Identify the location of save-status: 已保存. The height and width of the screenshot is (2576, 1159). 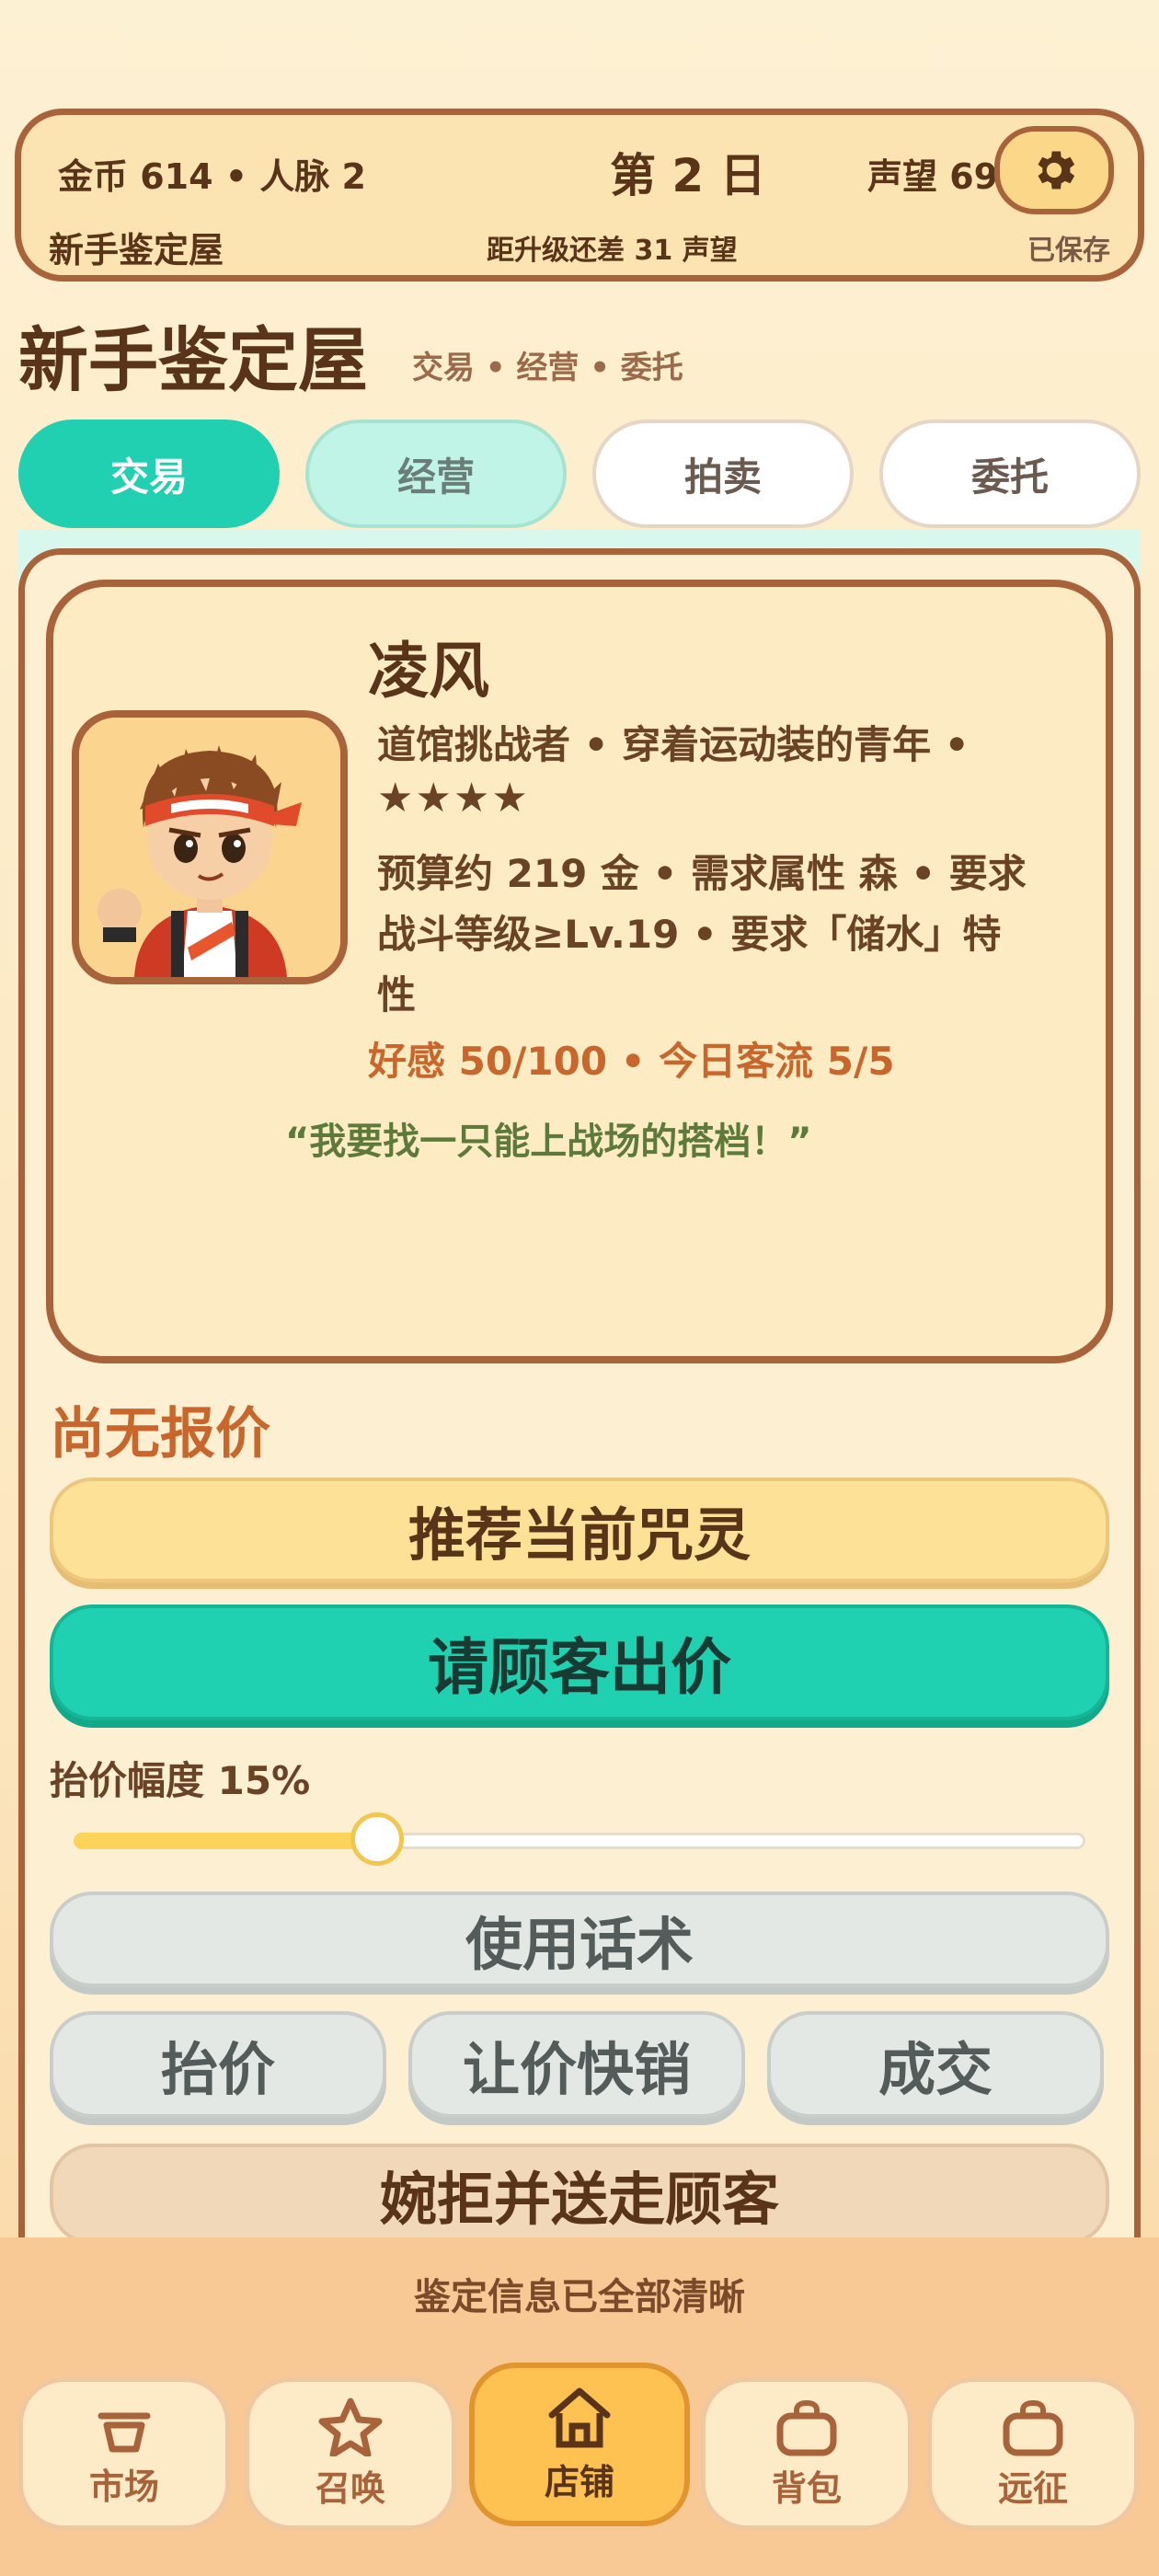
(1068, 251).